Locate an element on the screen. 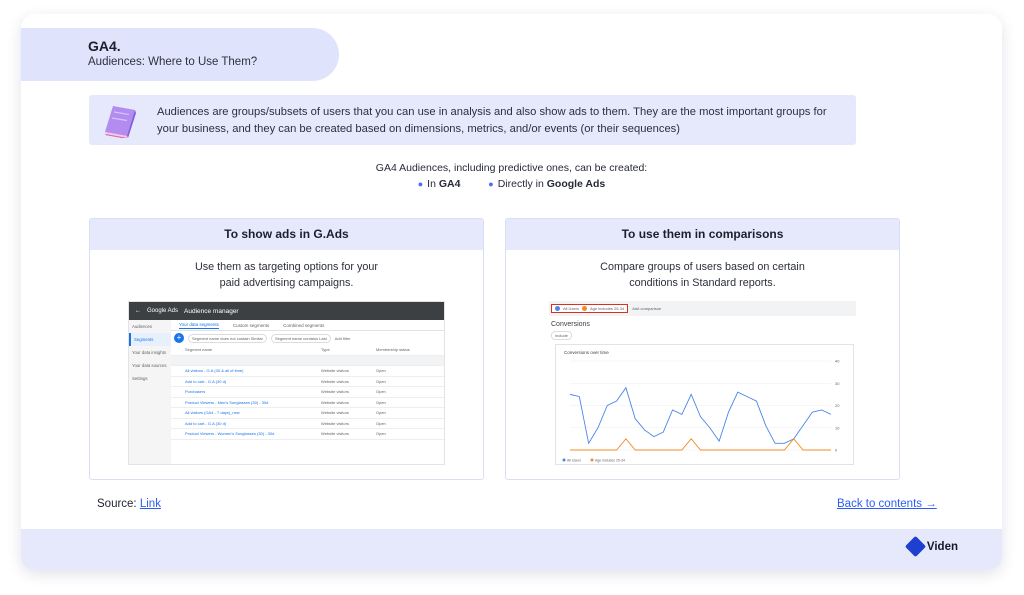 This screenshot has width=1024, height=595. panel-desc-line: conditions in Standard reports. is located at coordinates (702, 283).